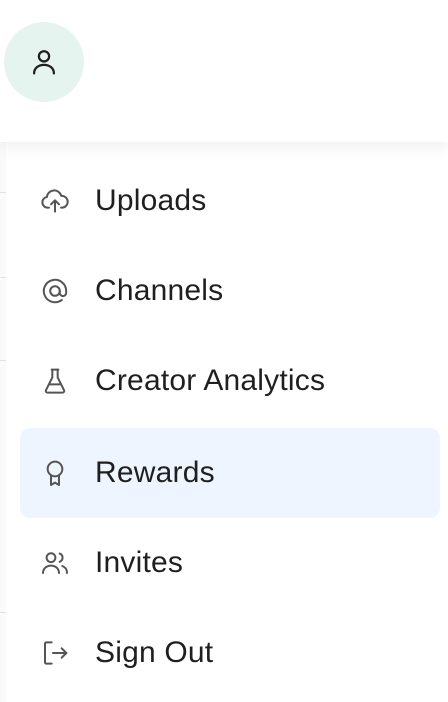 This screenshot has width=448, height=702. What do you see at coordinates (55, 291) in the screenshot?
I see `at-sign-icon` at bounding box center [55, 291].